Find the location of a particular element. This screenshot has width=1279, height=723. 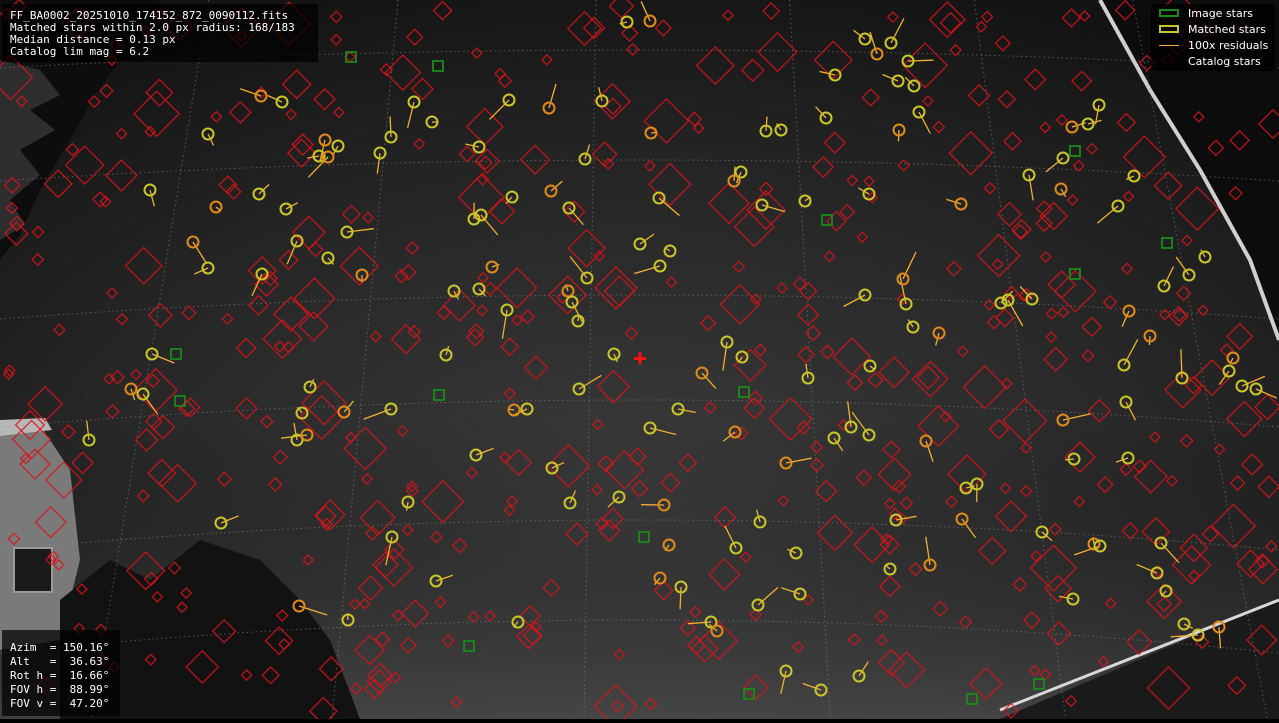

legend-item-catalog-stars: Catalog stars is located at coordinates (1213, 62).